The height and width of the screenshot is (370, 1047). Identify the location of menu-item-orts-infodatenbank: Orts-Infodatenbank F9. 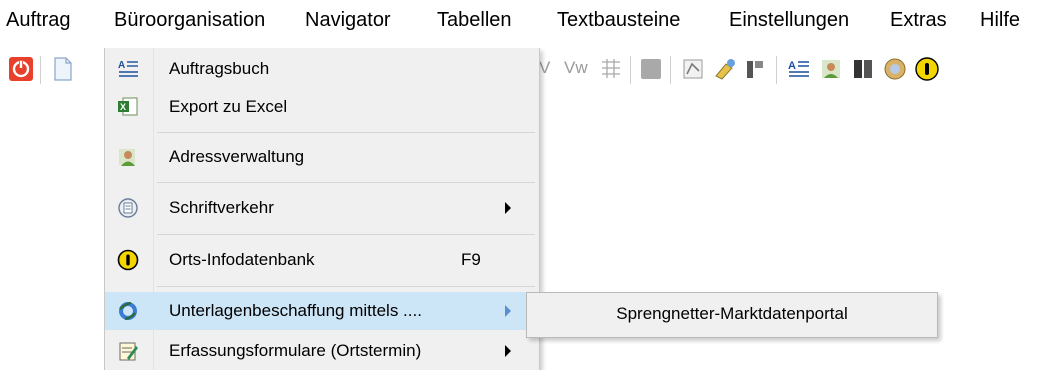
(322, 260).